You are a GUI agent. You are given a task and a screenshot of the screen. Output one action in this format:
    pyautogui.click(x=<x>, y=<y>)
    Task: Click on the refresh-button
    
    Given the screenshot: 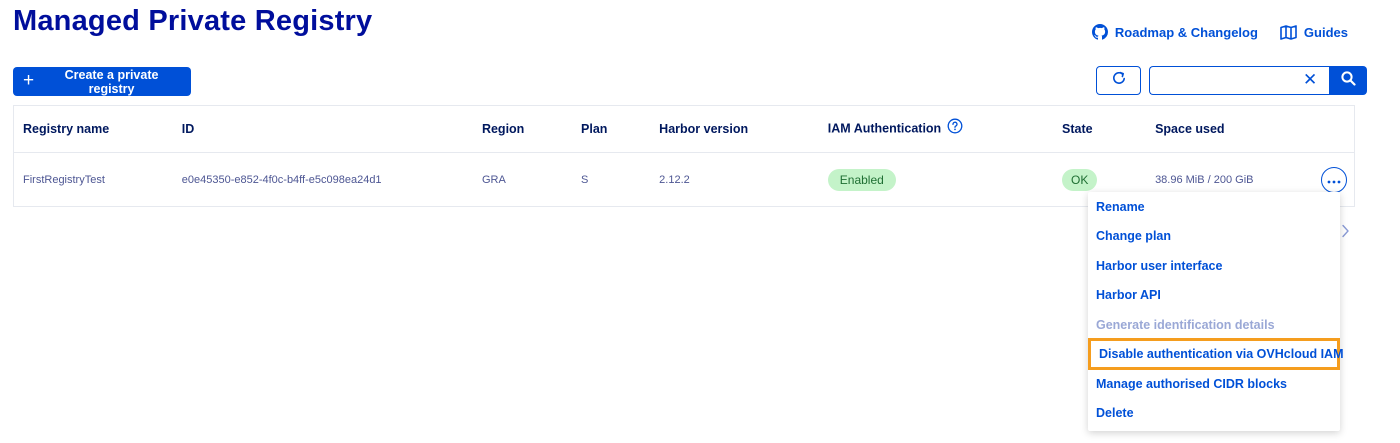 What is the action you would take?
    pyautogui.click(x=1118, y=80)
    